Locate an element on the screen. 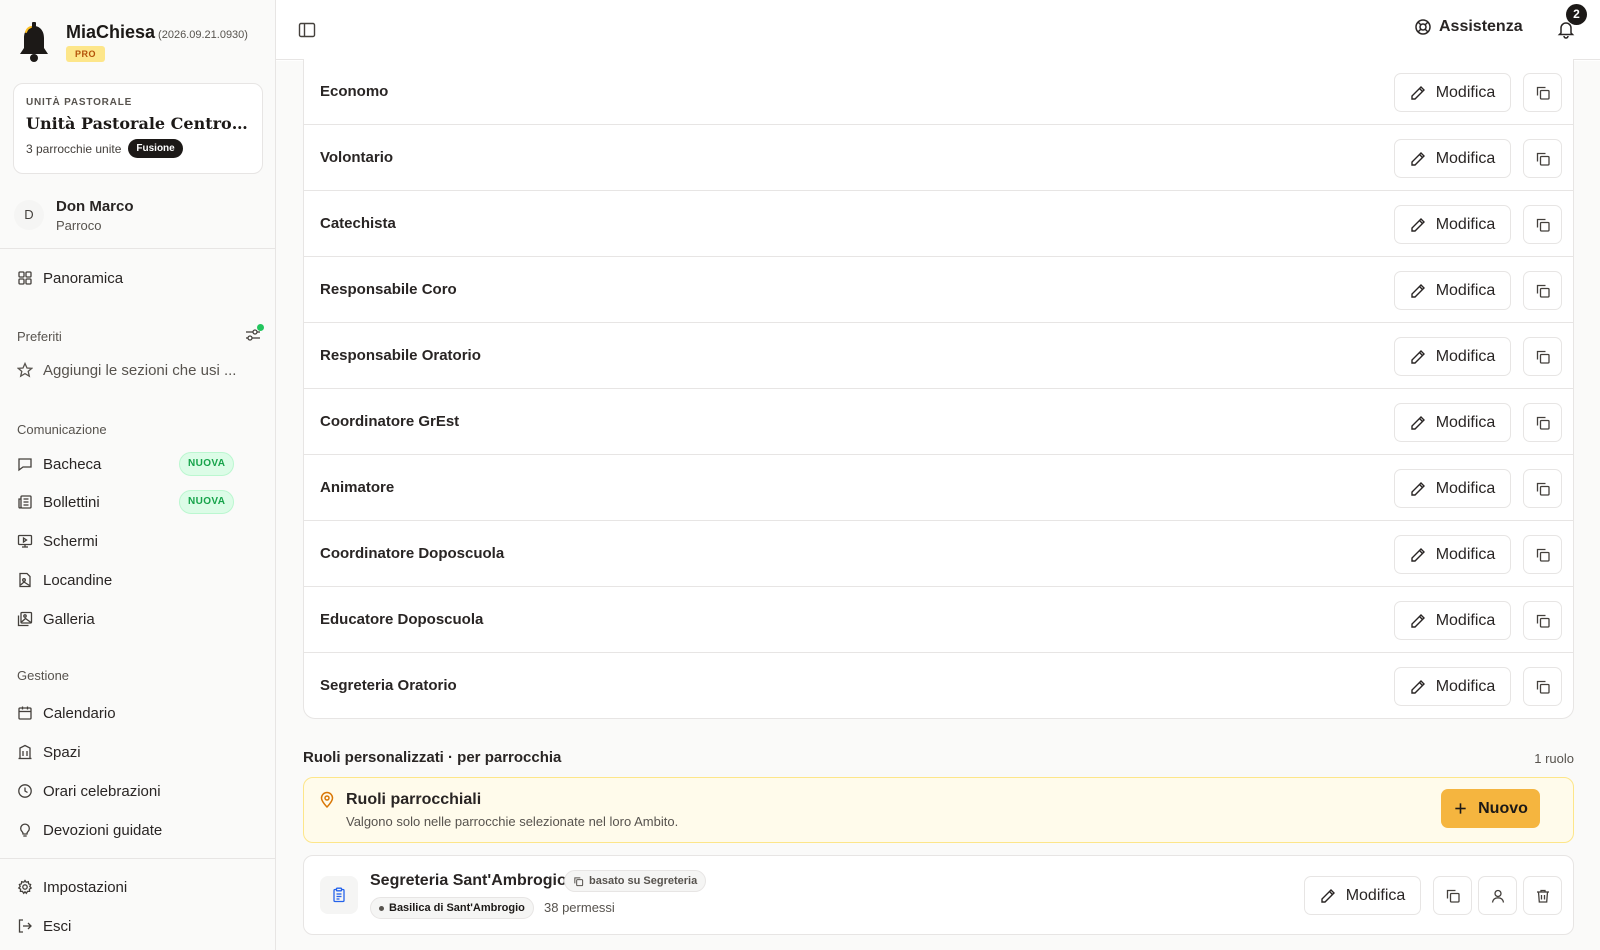 The height and width of the screenshot is (950, 1600). nav-overview: Panoramica is located at coordinates (70, 278).